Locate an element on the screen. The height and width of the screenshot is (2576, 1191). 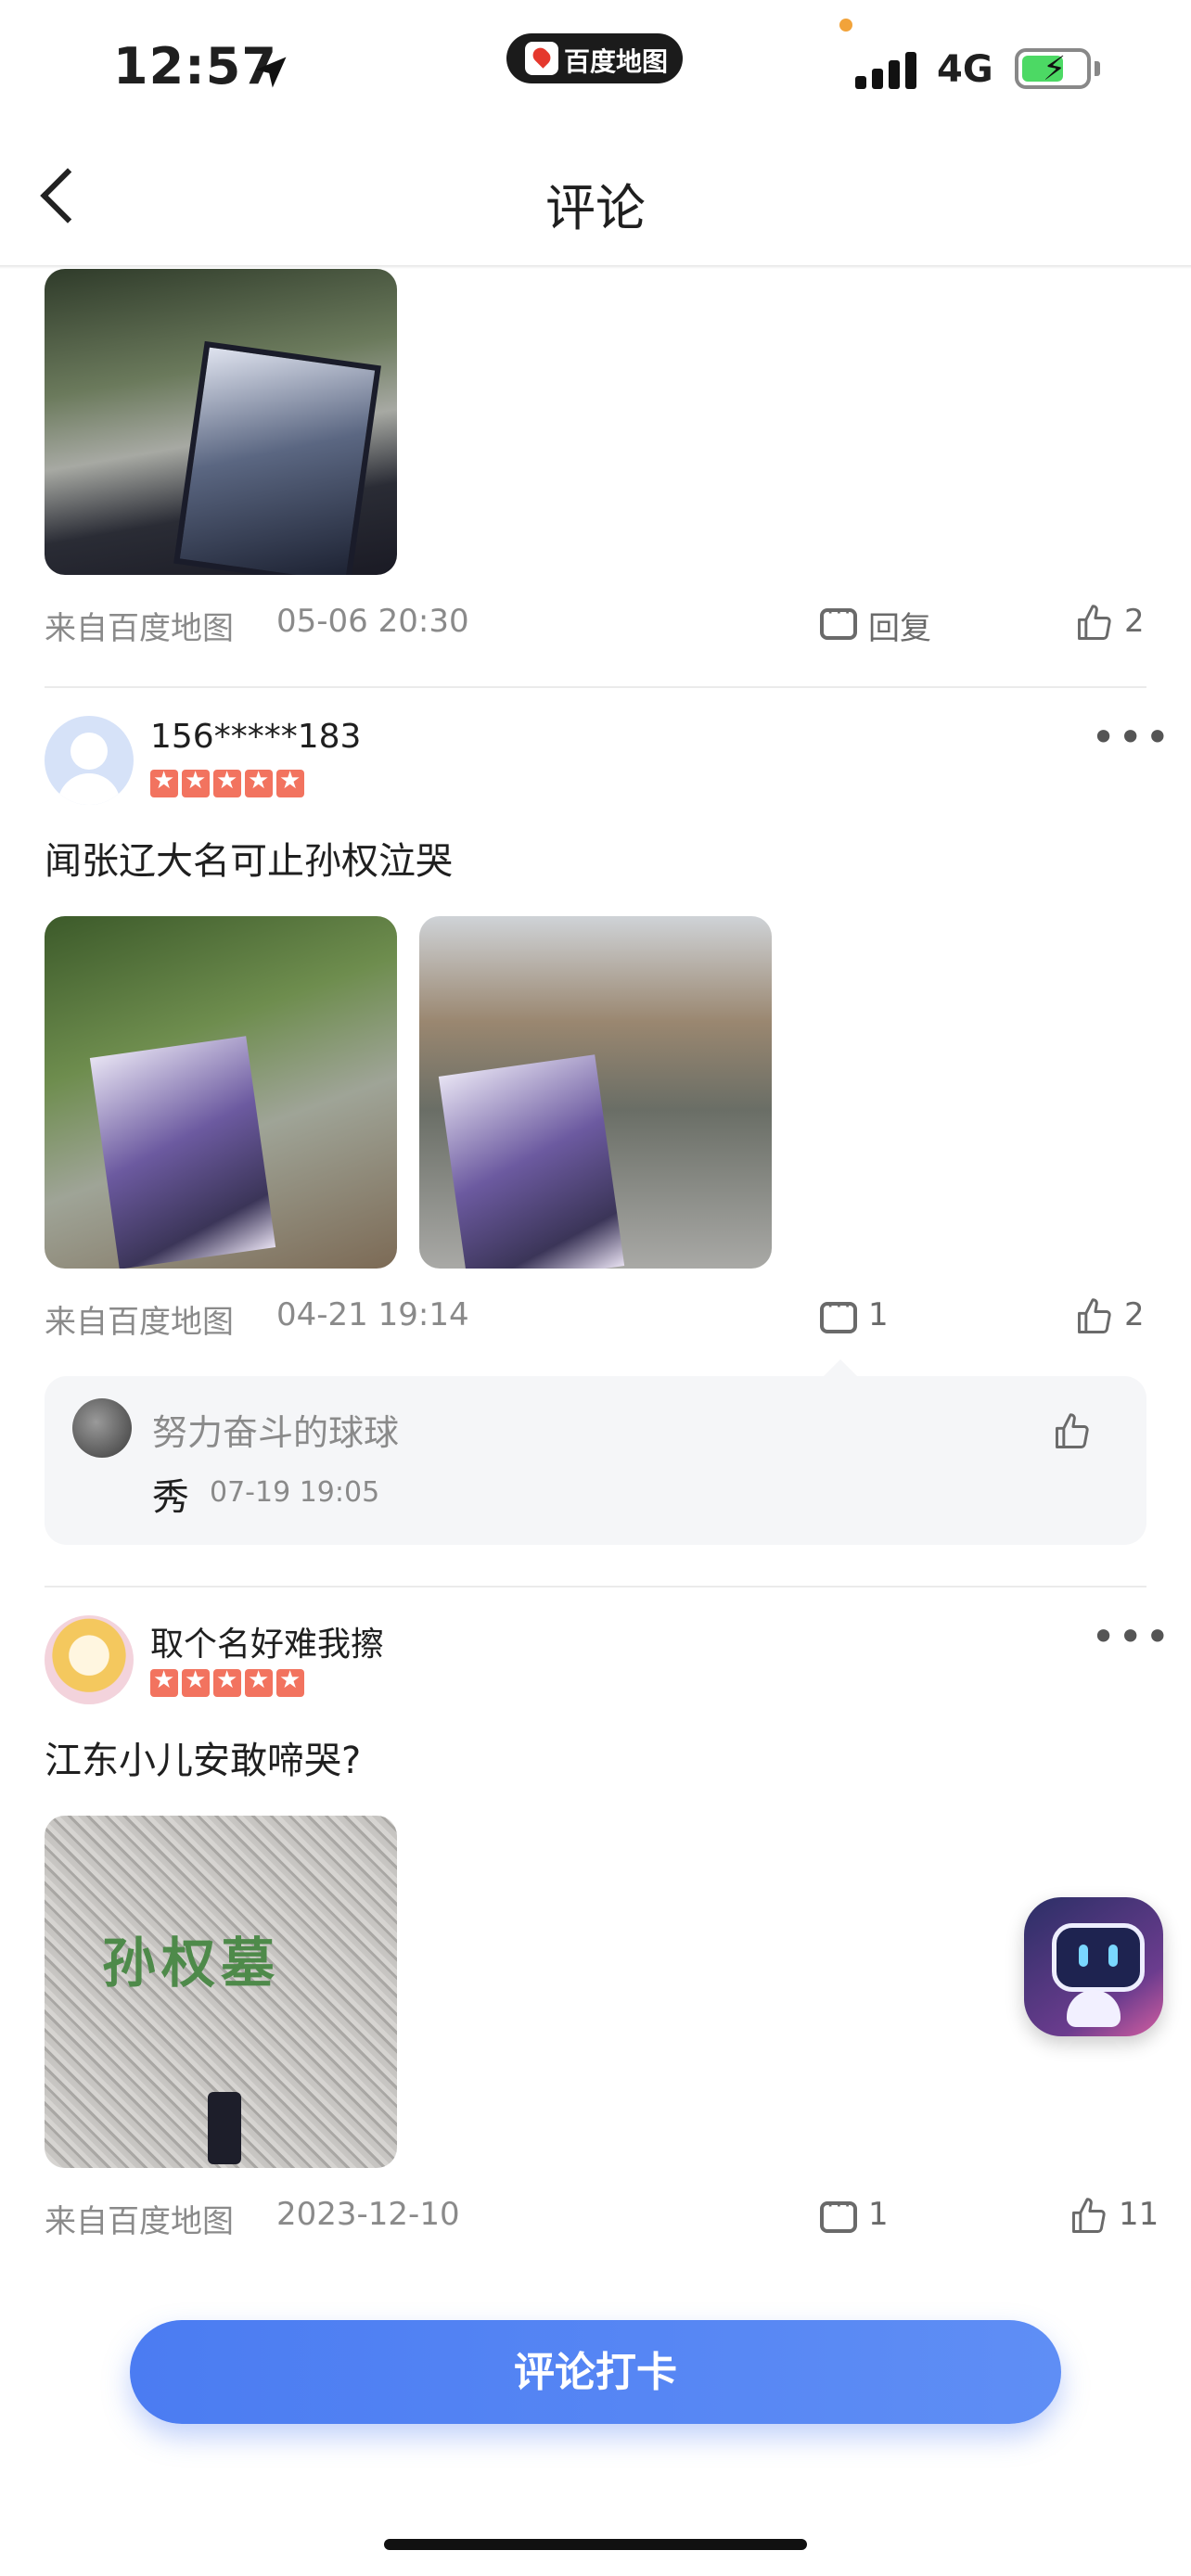
app-badge-label: 百度地图 is located at coordinates (616, 61).